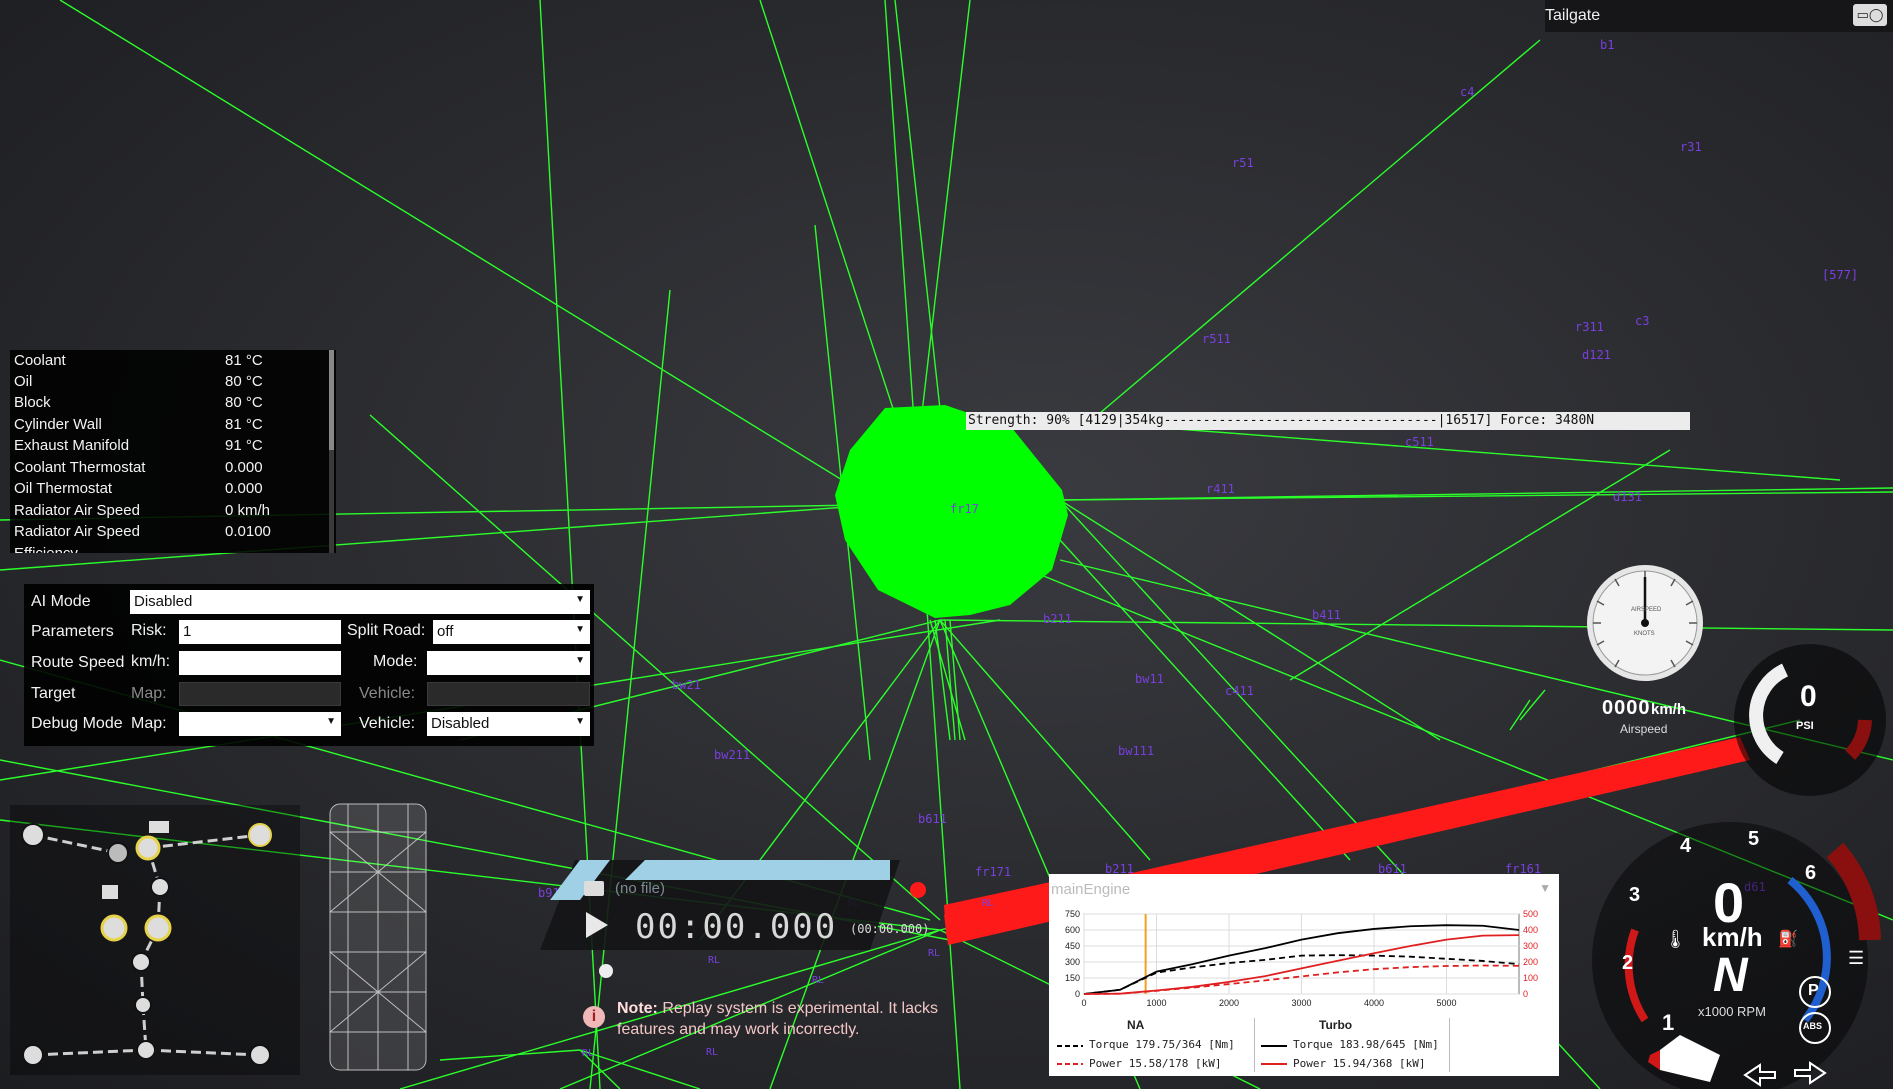  Describe the element at coordinates (1646, 610) in the screenshot. I see `airspeed-dial-text: AIRSPEED` at that location.